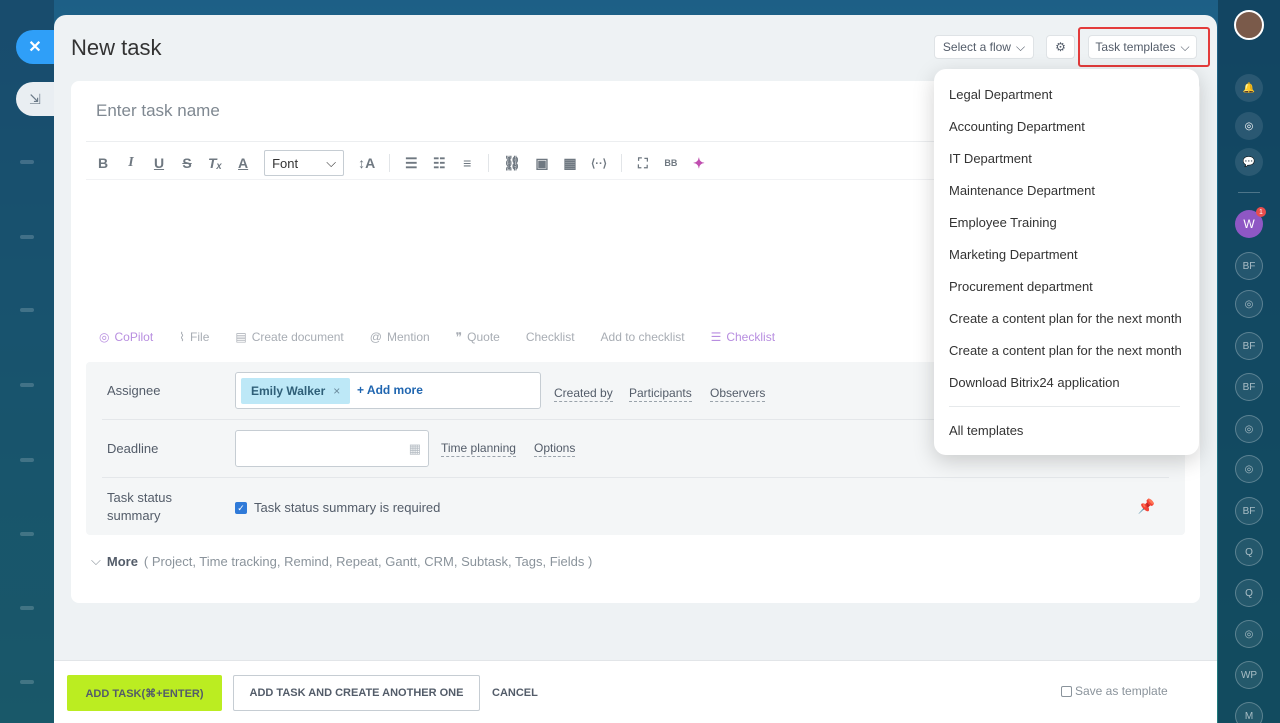  What do you see at coordinates (1000, 94) in the screenshot?
I see `template-item: Legal Department` at bounding box center [1000, 94].